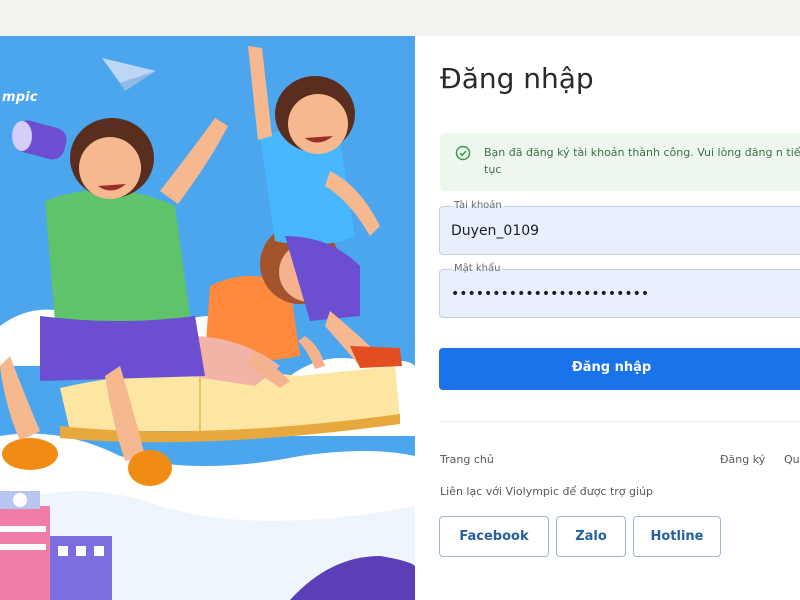  Describe the element at coordinates (547, 491) in the screenshot. I see `help-text: Liên lạc với Violympic để được trợ giúp` at that location.